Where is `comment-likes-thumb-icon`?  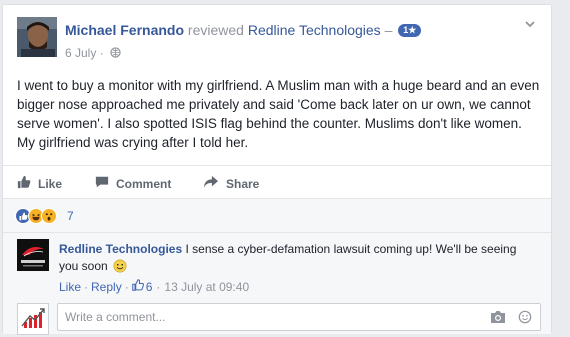 comment-likes-thumb-icon is located at coordinates (137, 286).